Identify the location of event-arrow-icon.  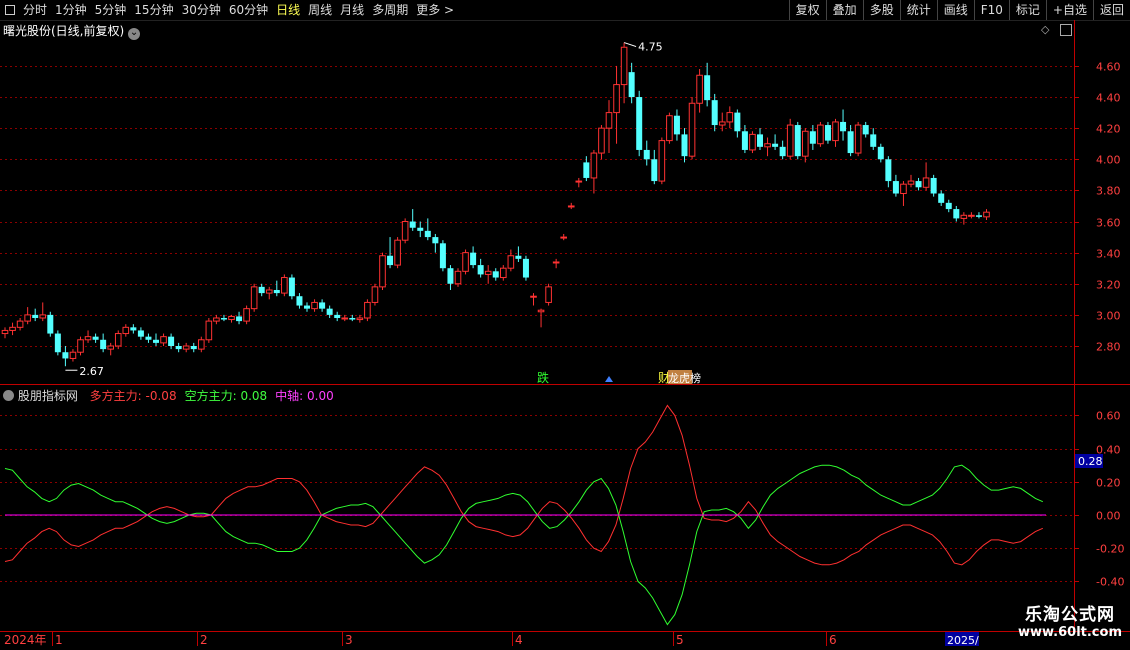
(609, 379).